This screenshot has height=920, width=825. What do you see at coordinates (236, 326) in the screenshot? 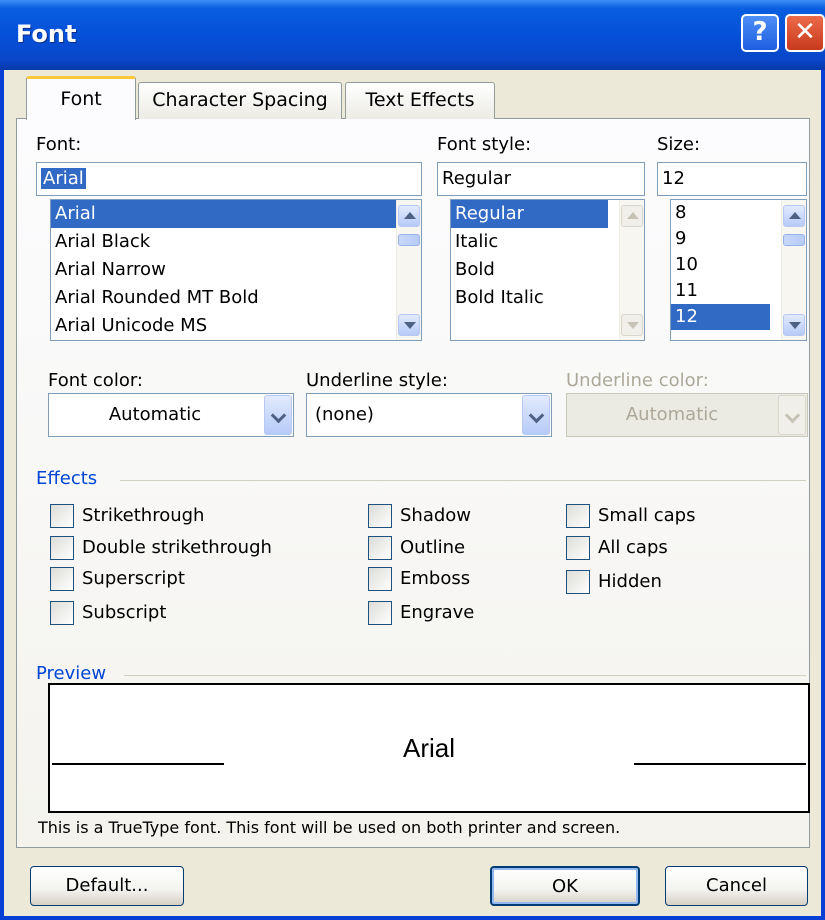
I see `font-list-item: Arial Unicode MS` at bounding box center [236, 326].